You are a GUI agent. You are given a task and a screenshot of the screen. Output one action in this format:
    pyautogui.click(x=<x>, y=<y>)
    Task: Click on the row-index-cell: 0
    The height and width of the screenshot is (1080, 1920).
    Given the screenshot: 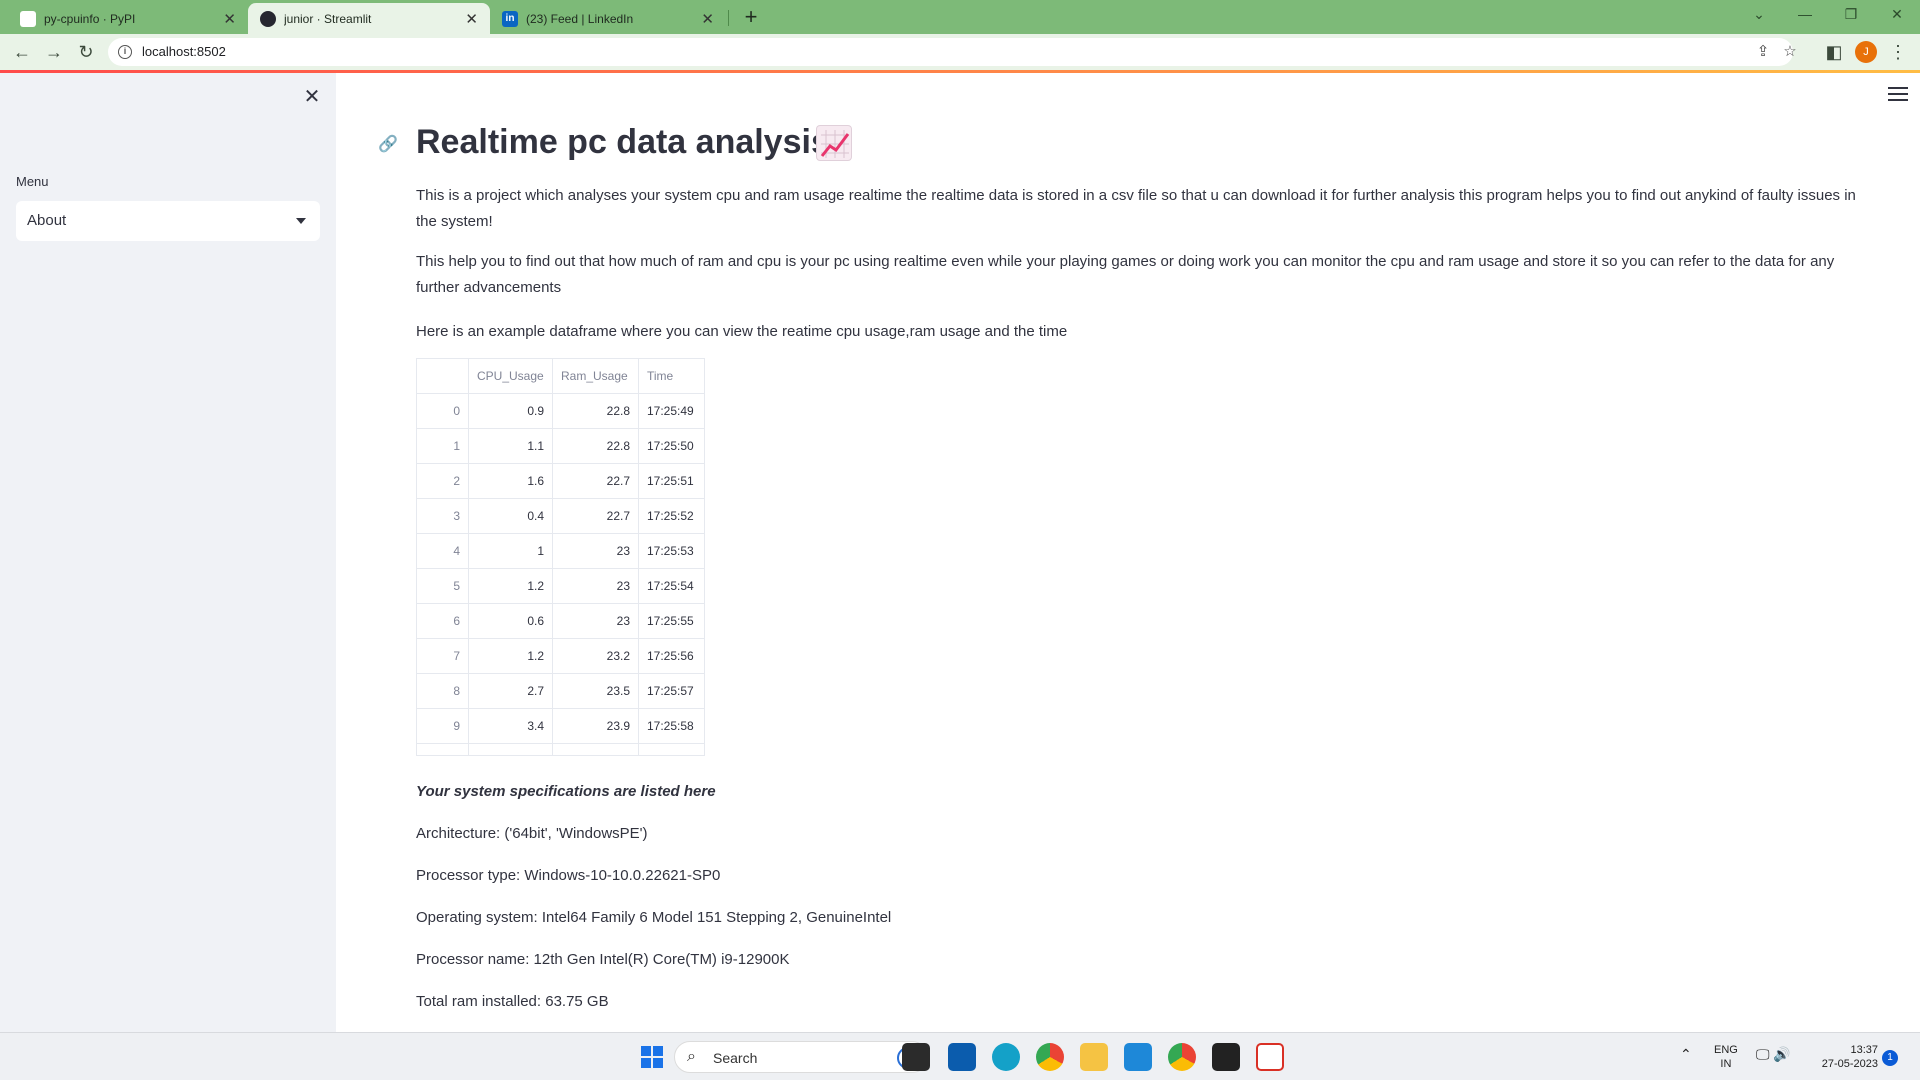 What is the action you would take?
    pyautogui.click(x=442, y=411)
    